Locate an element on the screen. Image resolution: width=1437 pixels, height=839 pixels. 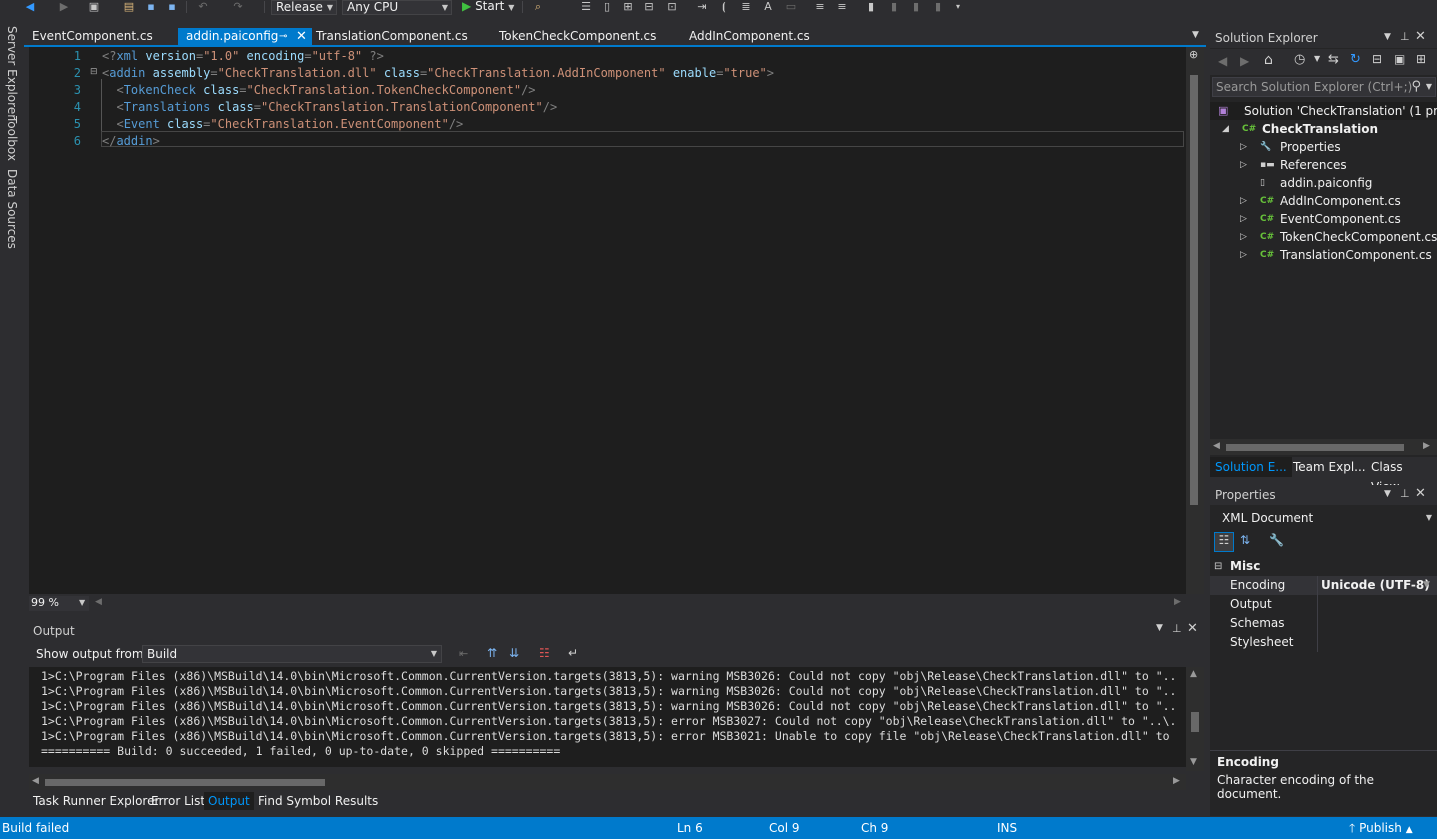
refresh-icon: ↻ is located at coordinates (1355, 59).